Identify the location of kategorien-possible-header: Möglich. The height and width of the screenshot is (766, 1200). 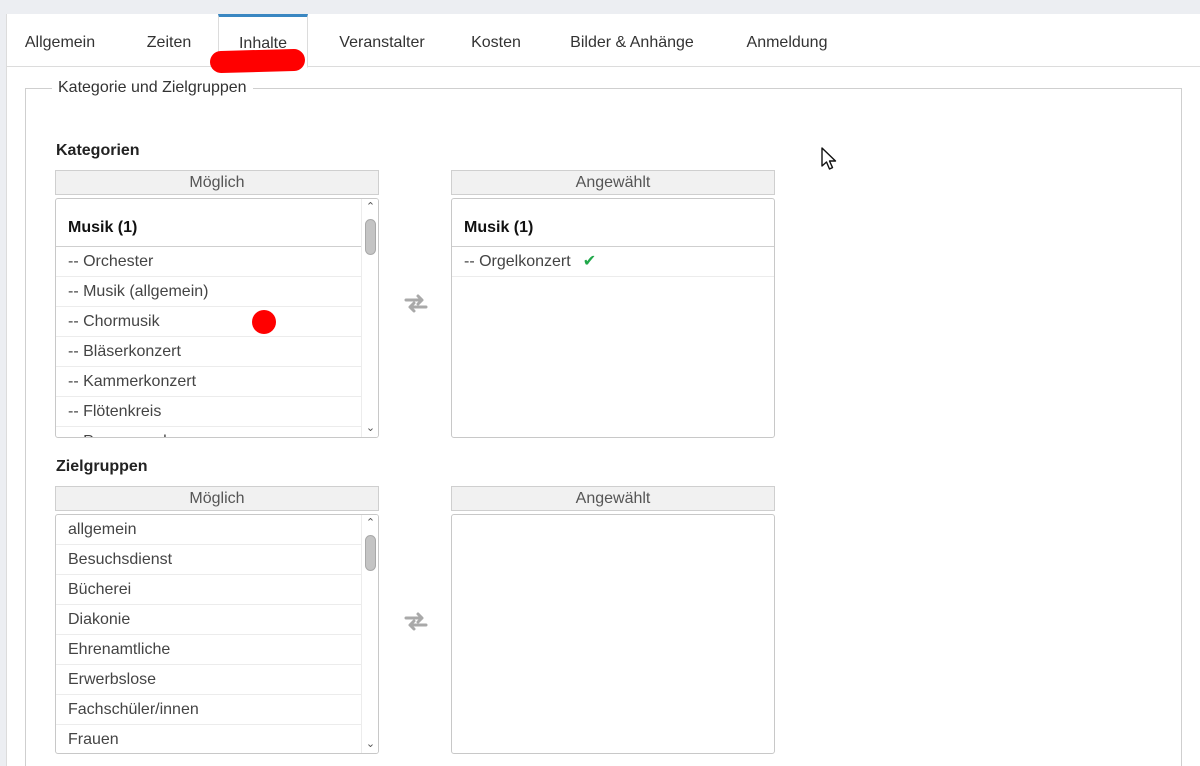
(217, 182).